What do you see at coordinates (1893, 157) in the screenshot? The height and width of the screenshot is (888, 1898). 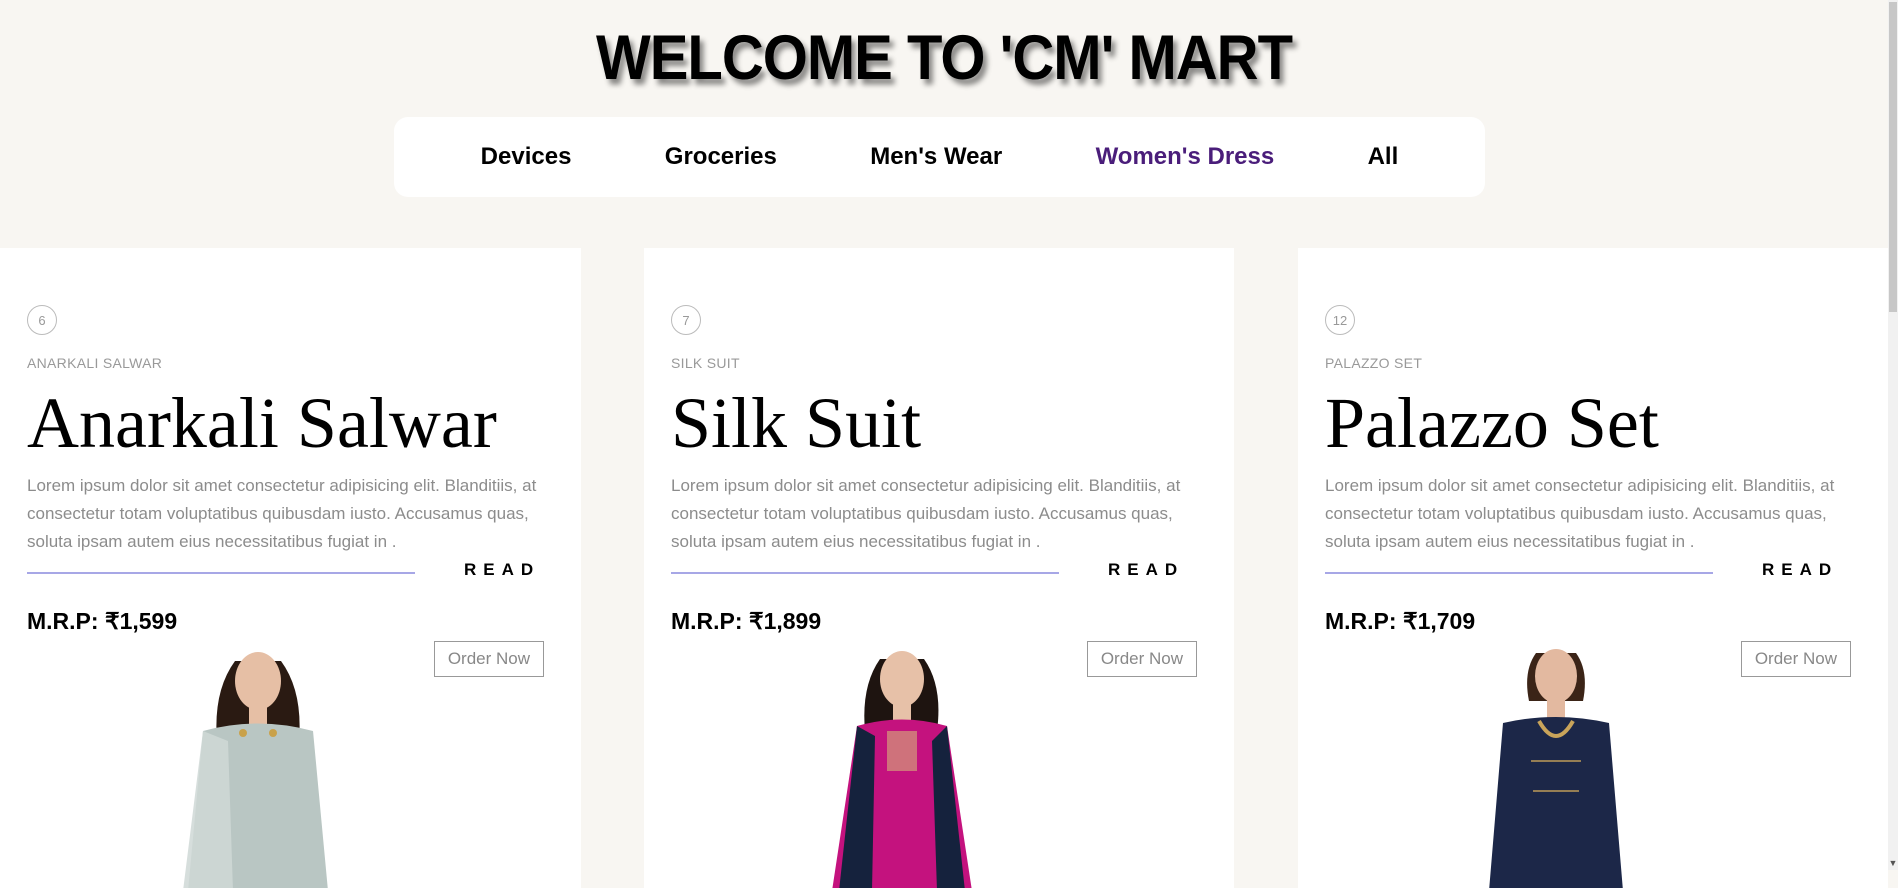 I see `scrollbar-thumb` at bounding box center [1893, 157].